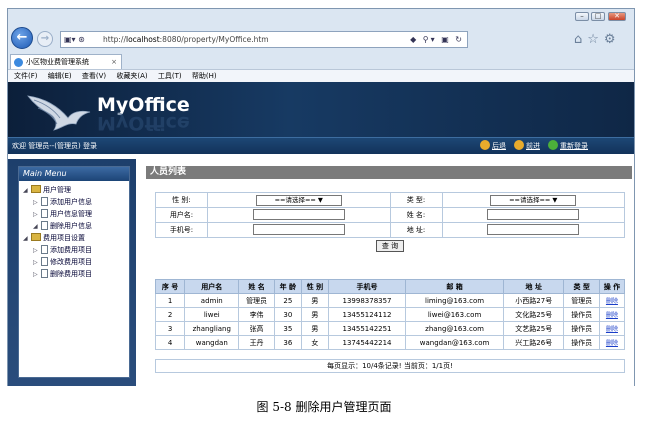  What do you see at coordinates (455, 286) in the screenshot?
I see `col-header-email: 邮 箱` at bounding box center [455, 286].